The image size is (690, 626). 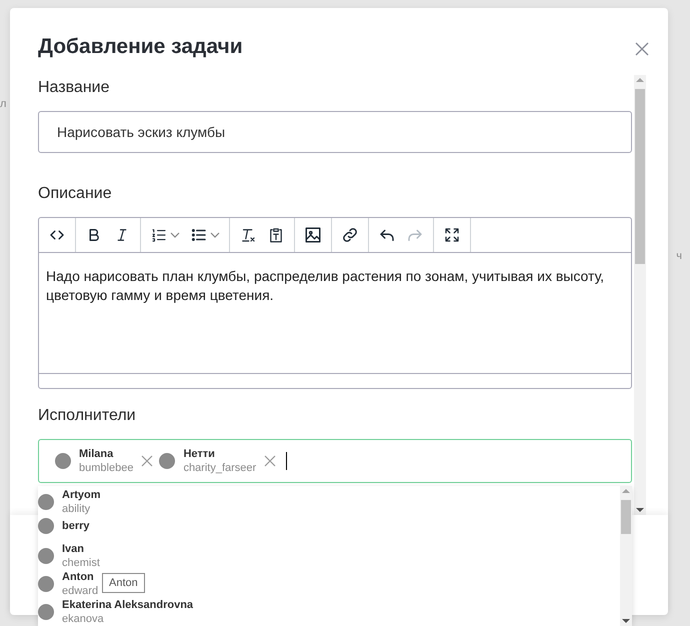 I want to click on user-username: edward, so click(x=80, y=591).